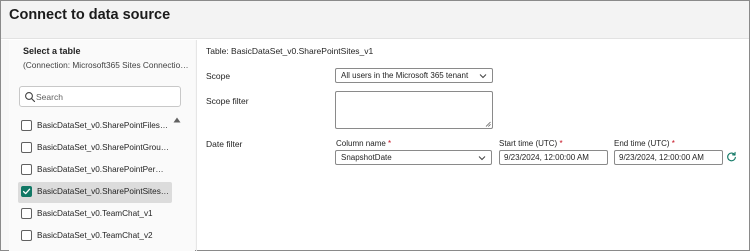 This screenshot has width=750, height=251. I want to click on scope-label: Scope, so click(218, 76).